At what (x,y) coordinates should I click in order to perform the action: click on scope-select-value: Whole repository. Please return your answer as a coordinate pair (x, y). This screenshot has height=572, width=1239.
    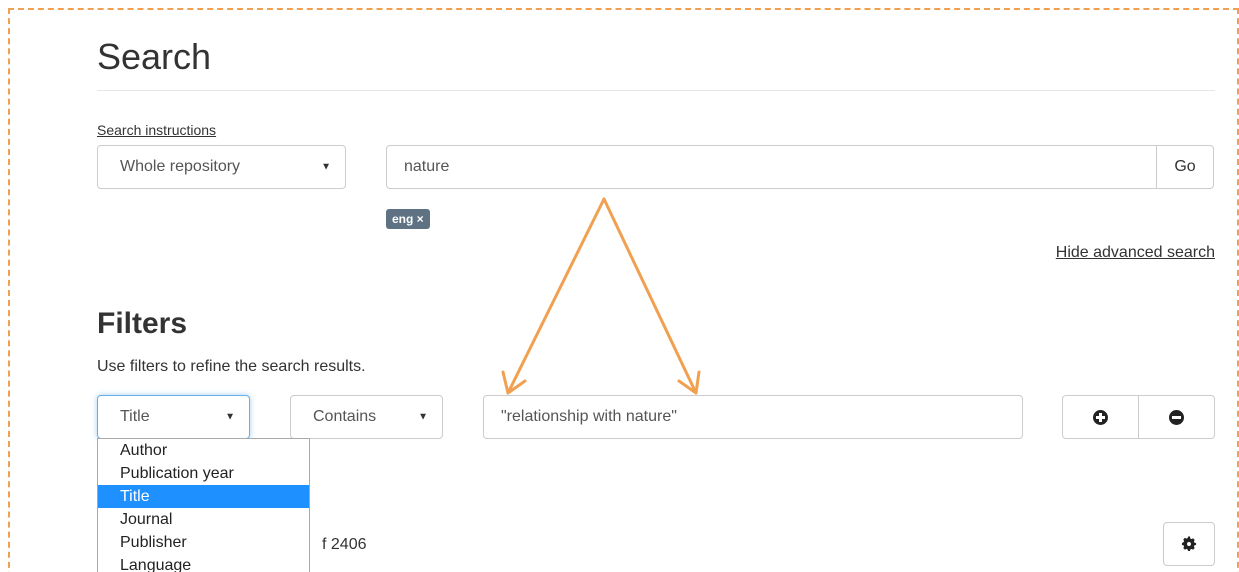
    Looking at the image, I should click on (180, 166).